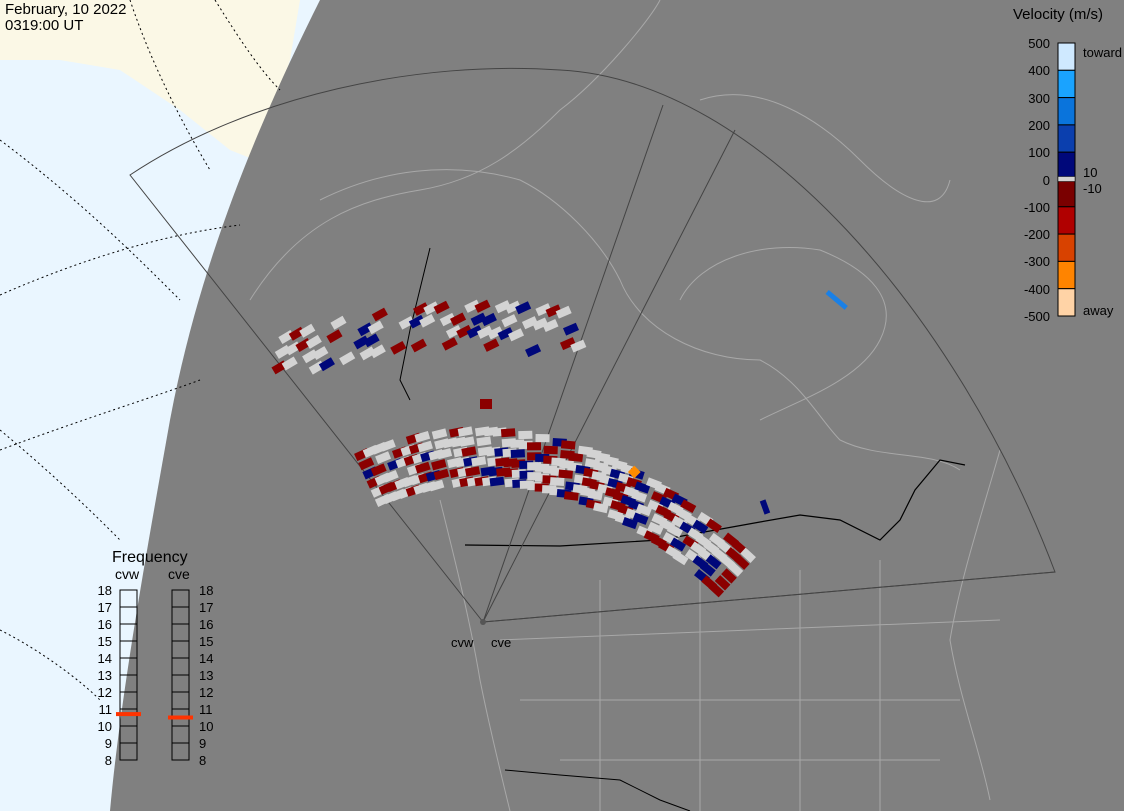  I want to click on freq-tick-right: 18, so click(206, 590).